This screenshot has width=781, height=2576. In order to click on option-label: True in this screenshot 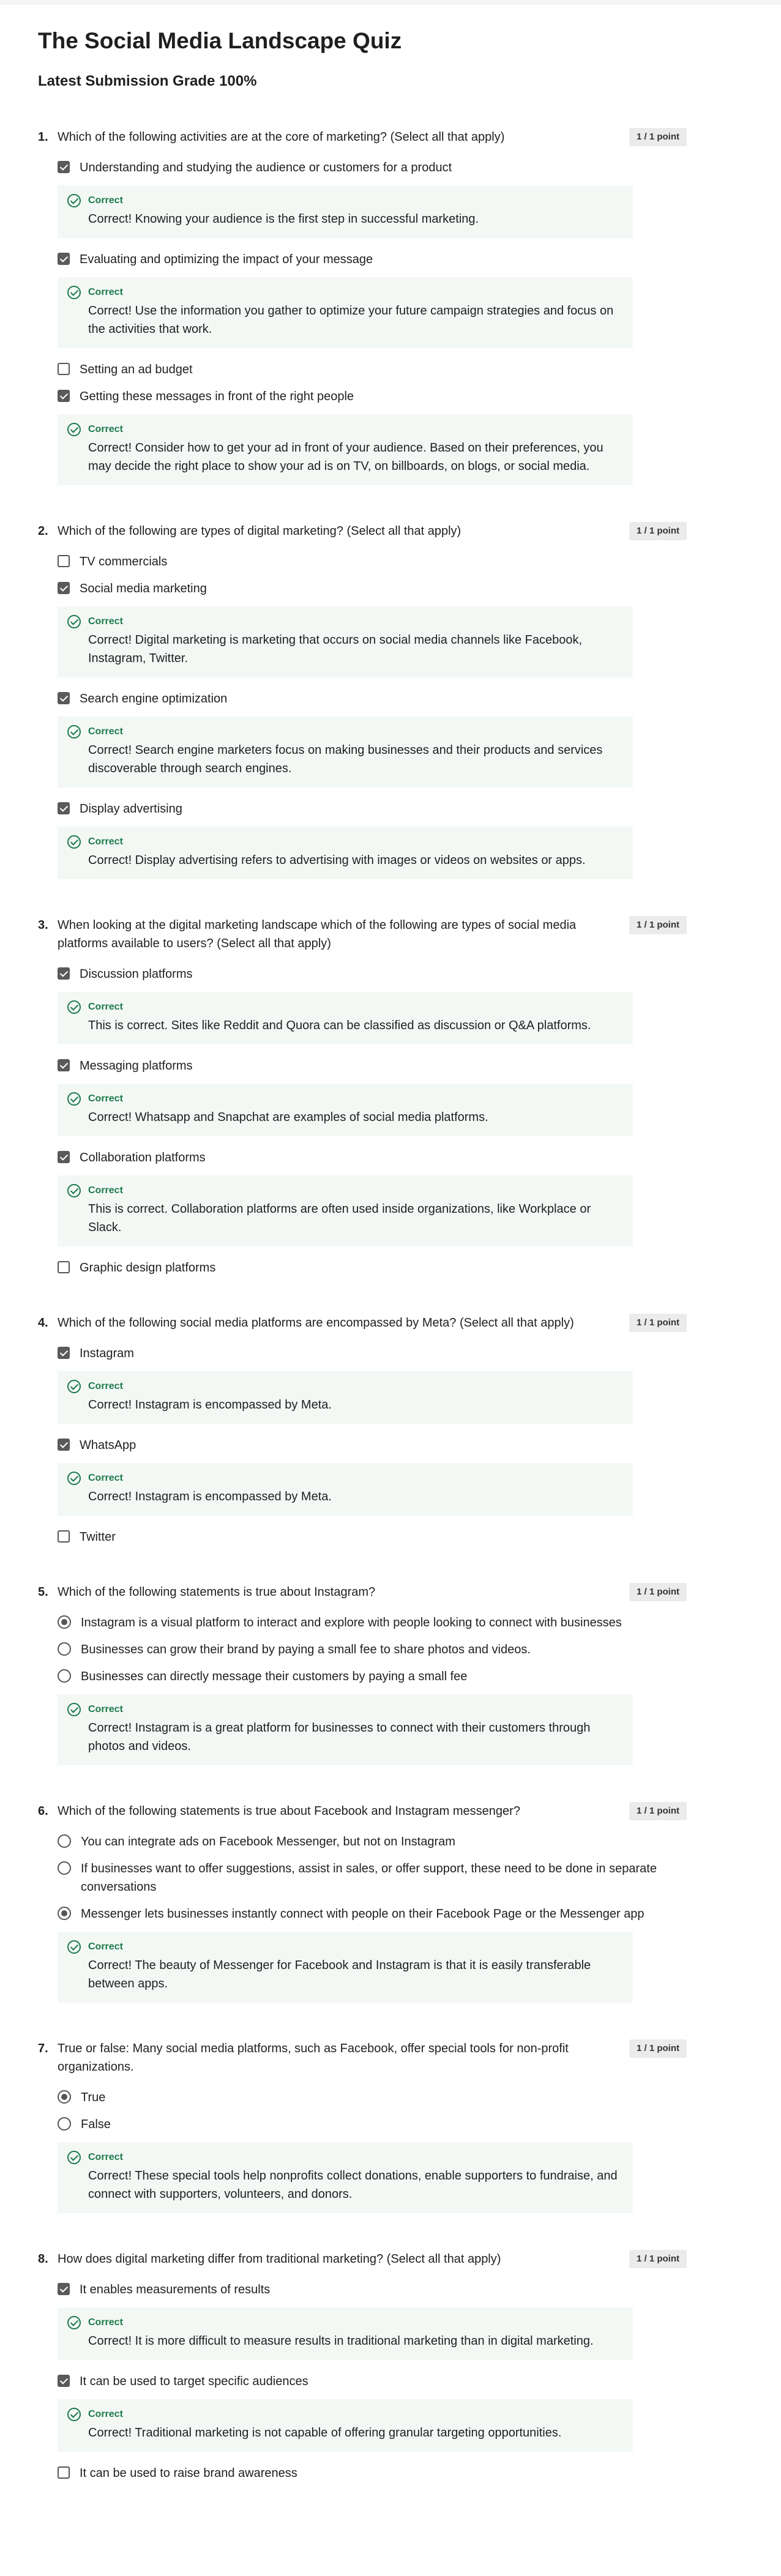, I will do `click(93, 2097)`.